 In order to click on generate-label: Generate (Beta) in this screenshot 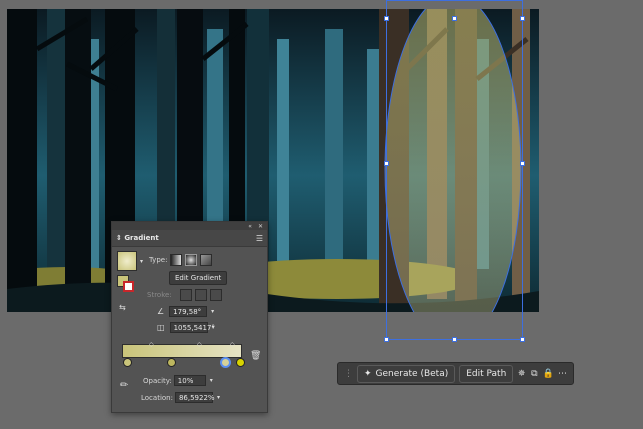, I will do `click(412, 373)`.